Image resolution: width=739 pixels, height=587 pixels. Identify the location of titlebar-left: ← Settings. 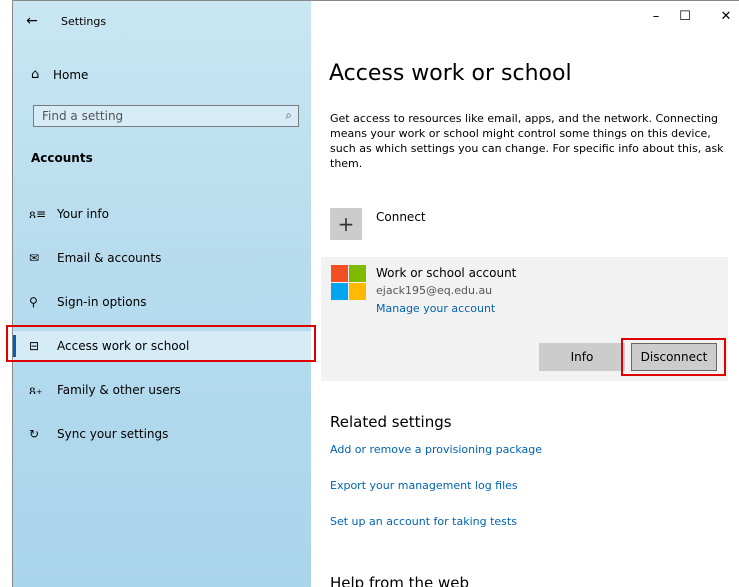
(162, 21).